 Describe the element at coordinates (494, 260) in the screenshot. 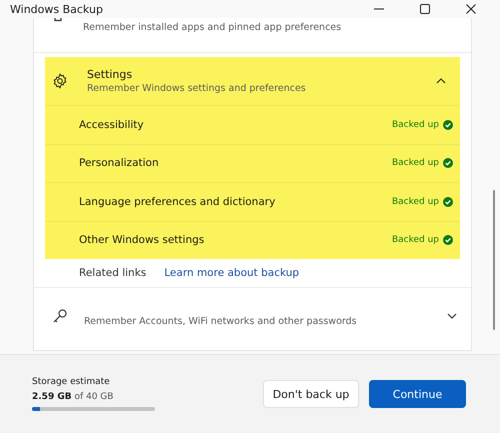

I see `scrollbar` at that location.